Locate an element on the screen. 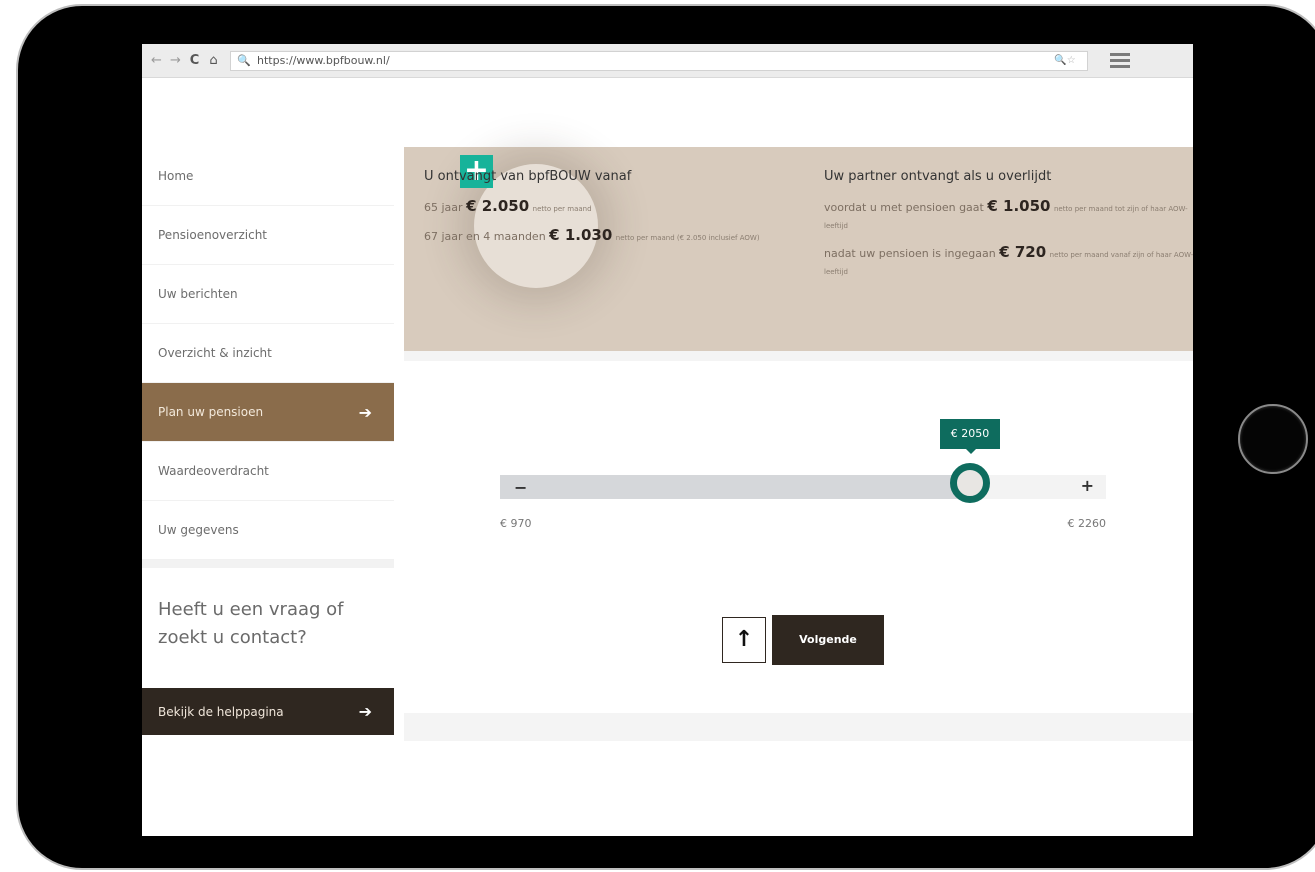  sidebar-item-pensioenoverzicht: Pensioenoverzicht is located at coordinates (268, 235).